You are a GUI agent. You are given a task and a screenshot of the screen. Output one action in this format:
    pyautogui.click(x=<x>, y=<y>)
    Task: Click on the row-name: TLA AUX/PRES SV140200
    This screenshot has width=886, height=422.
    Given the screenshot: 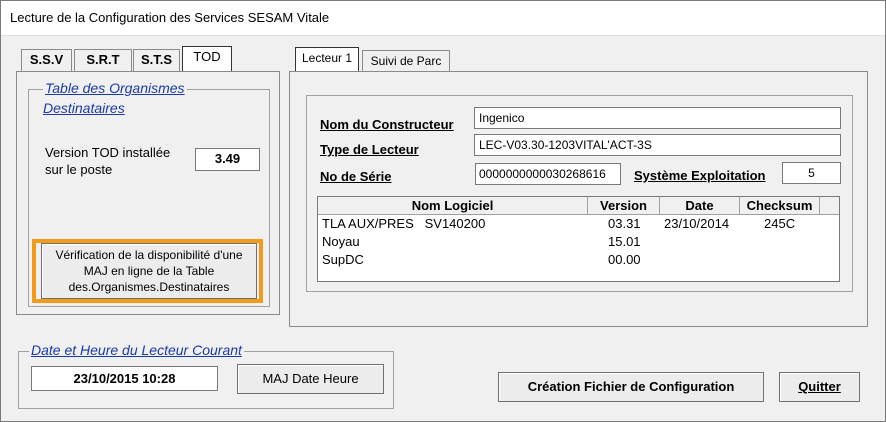 What is the action you would take?
    pyautogui.click(x=404, y=223)
    